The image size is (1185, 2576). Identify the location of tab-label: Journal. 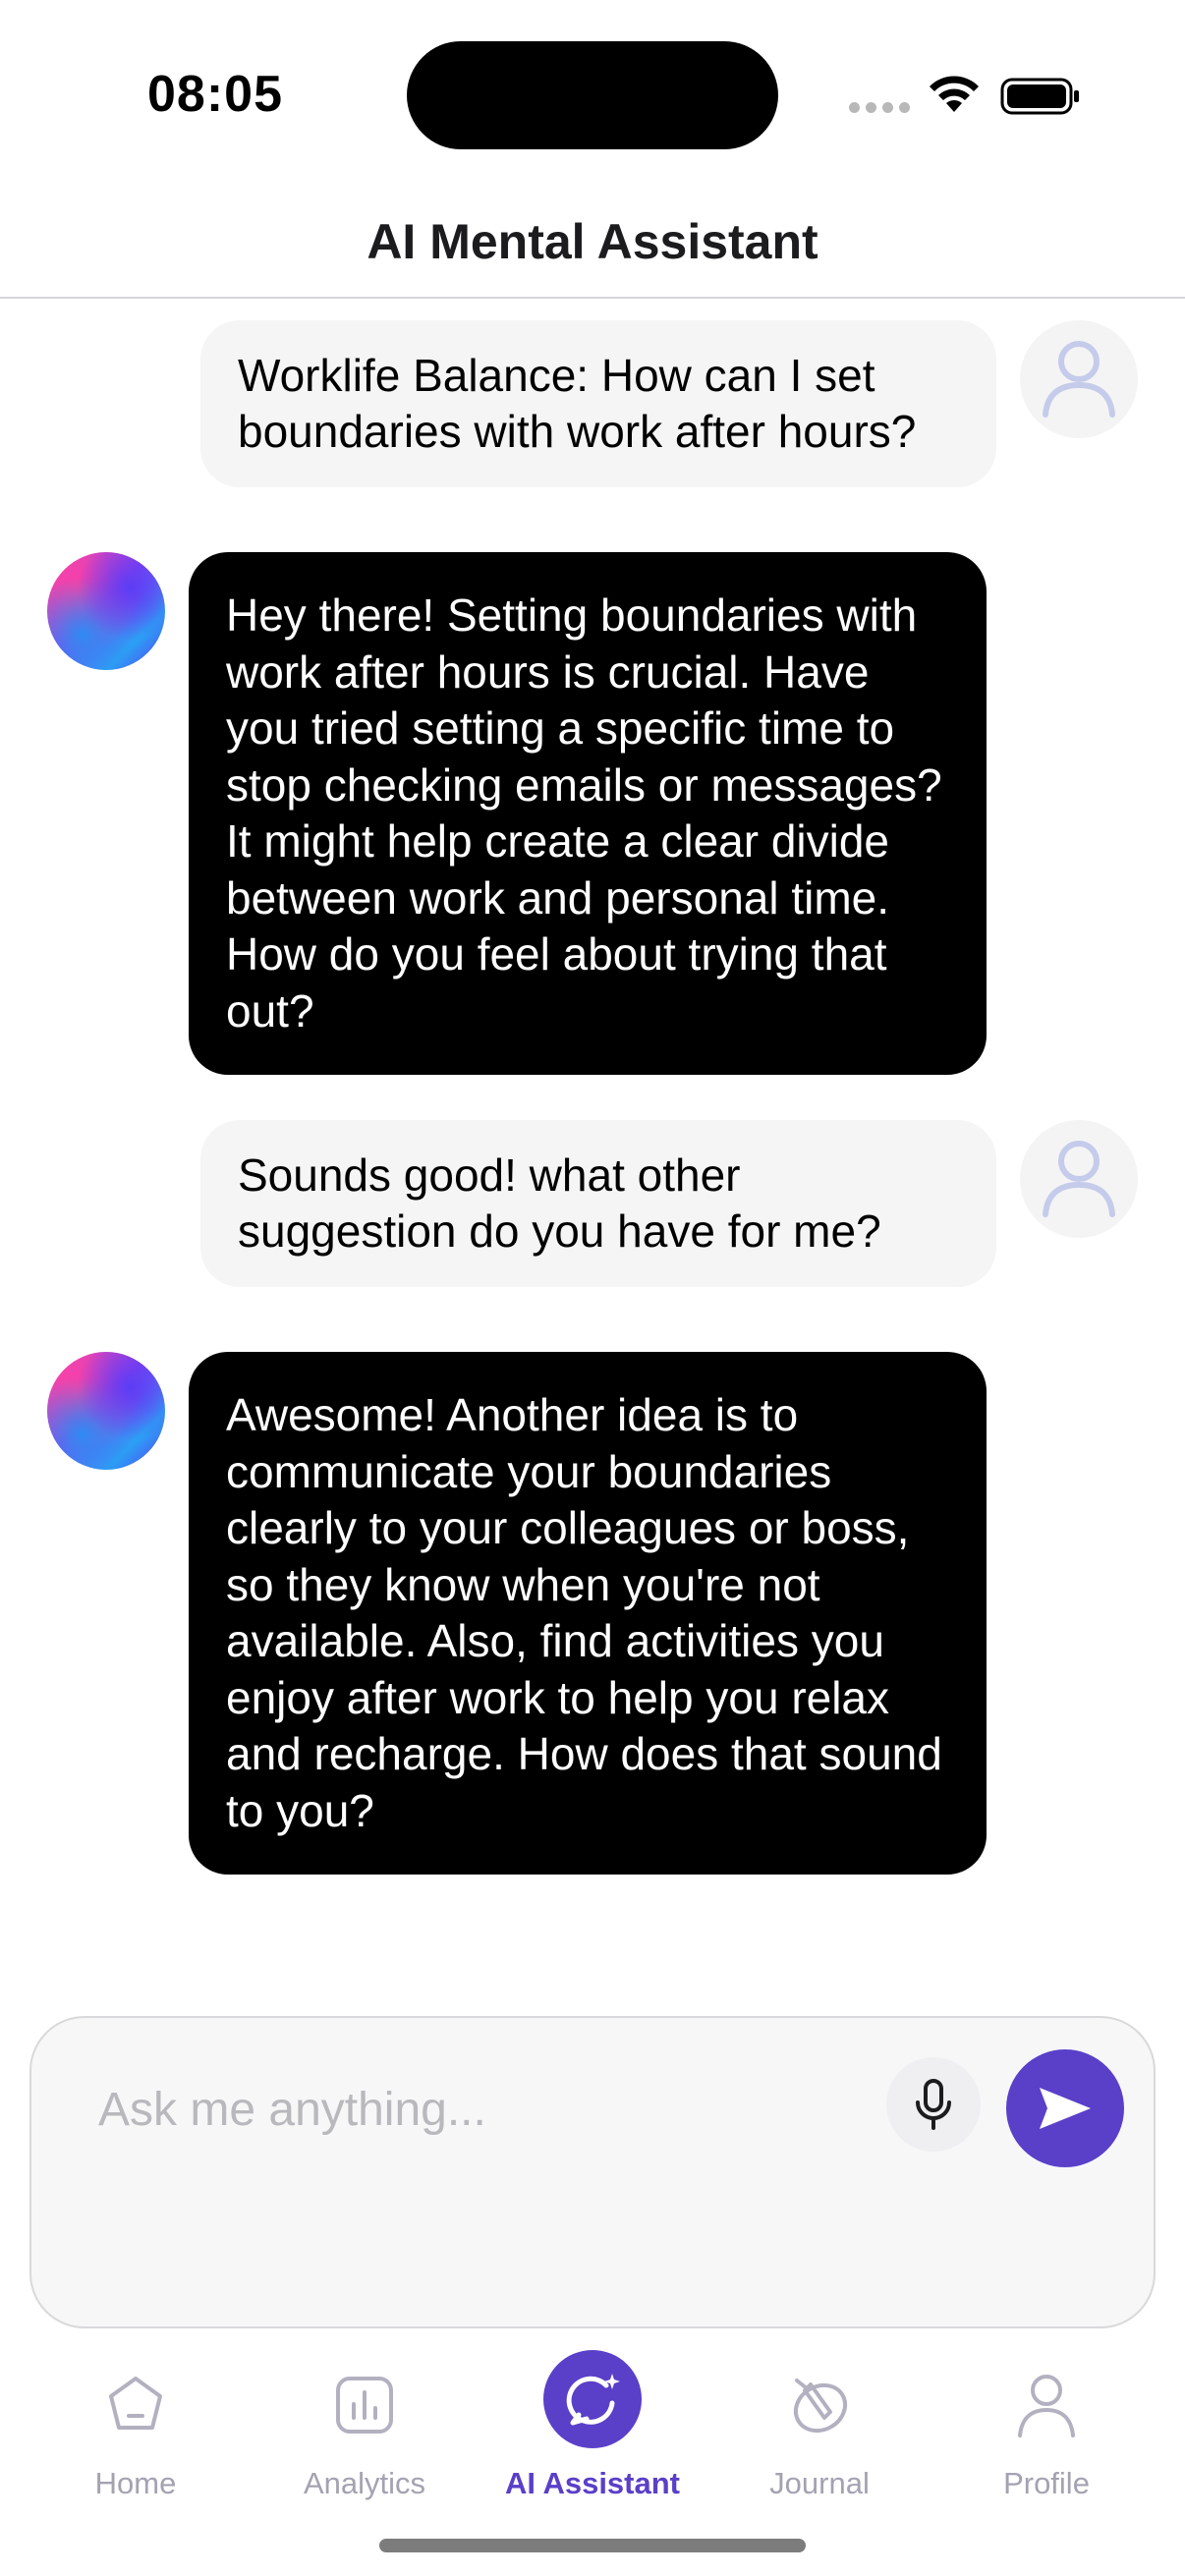
(819, 2483).